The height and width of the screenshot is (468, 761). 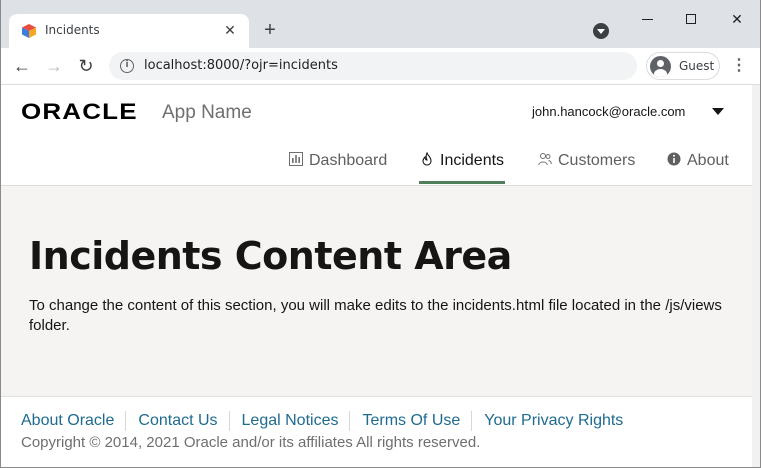 What do you see at coordinates (289, 421) in the screenshot?
I see `footer-link-legal-notices: Legal Notices` at bounding box center [289, 421].